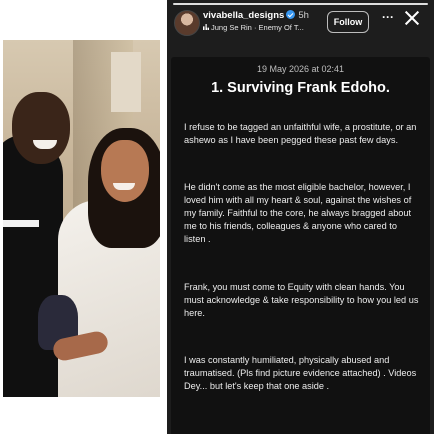 The width and height of the screenshot is (436, 436). What do you see at coordinates (126, 82) in the screenshot?
I see `photo-shelf` at bounding box center [126, 82].